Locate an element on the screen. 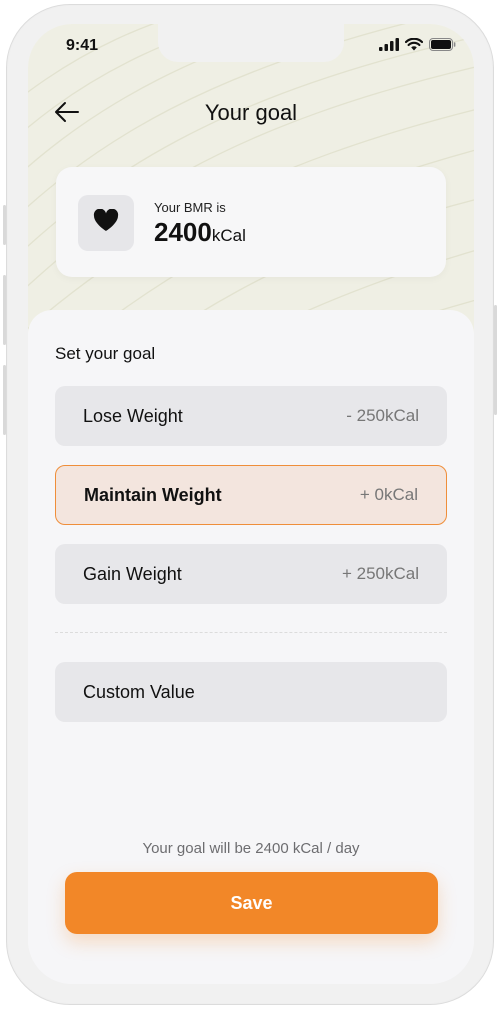 This screenshot has width=500, height=1009. bmr-number: 2400 is located at coordinates (183, 232).